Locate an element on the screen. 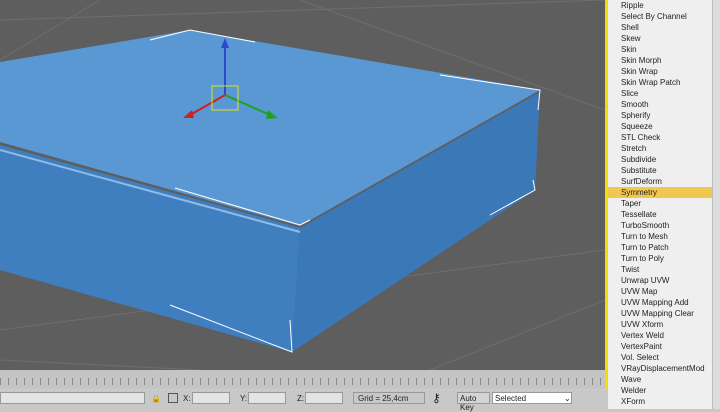 This screenshot has width=720, height=412. scrollbar is located at coordinates (716, 204).